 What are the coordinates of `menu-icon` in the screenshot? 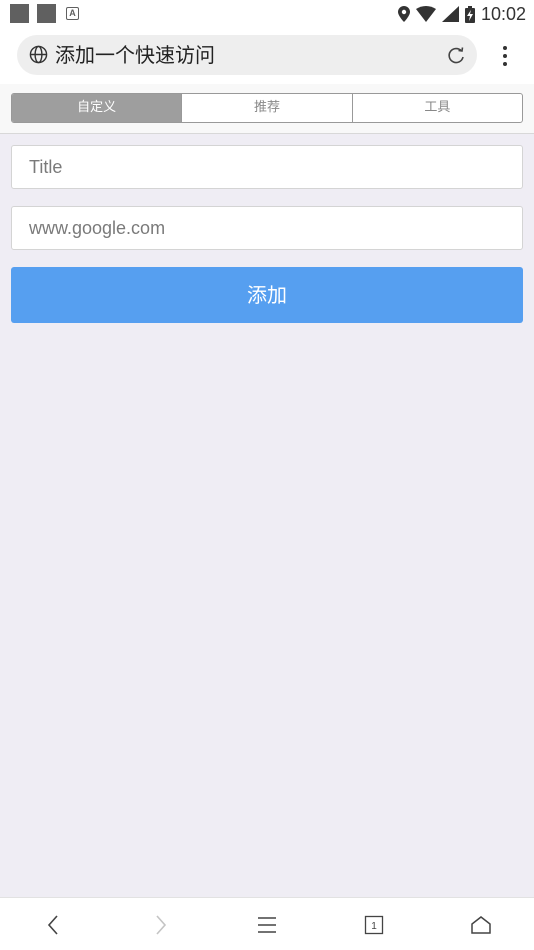 It's located at (267, 924).